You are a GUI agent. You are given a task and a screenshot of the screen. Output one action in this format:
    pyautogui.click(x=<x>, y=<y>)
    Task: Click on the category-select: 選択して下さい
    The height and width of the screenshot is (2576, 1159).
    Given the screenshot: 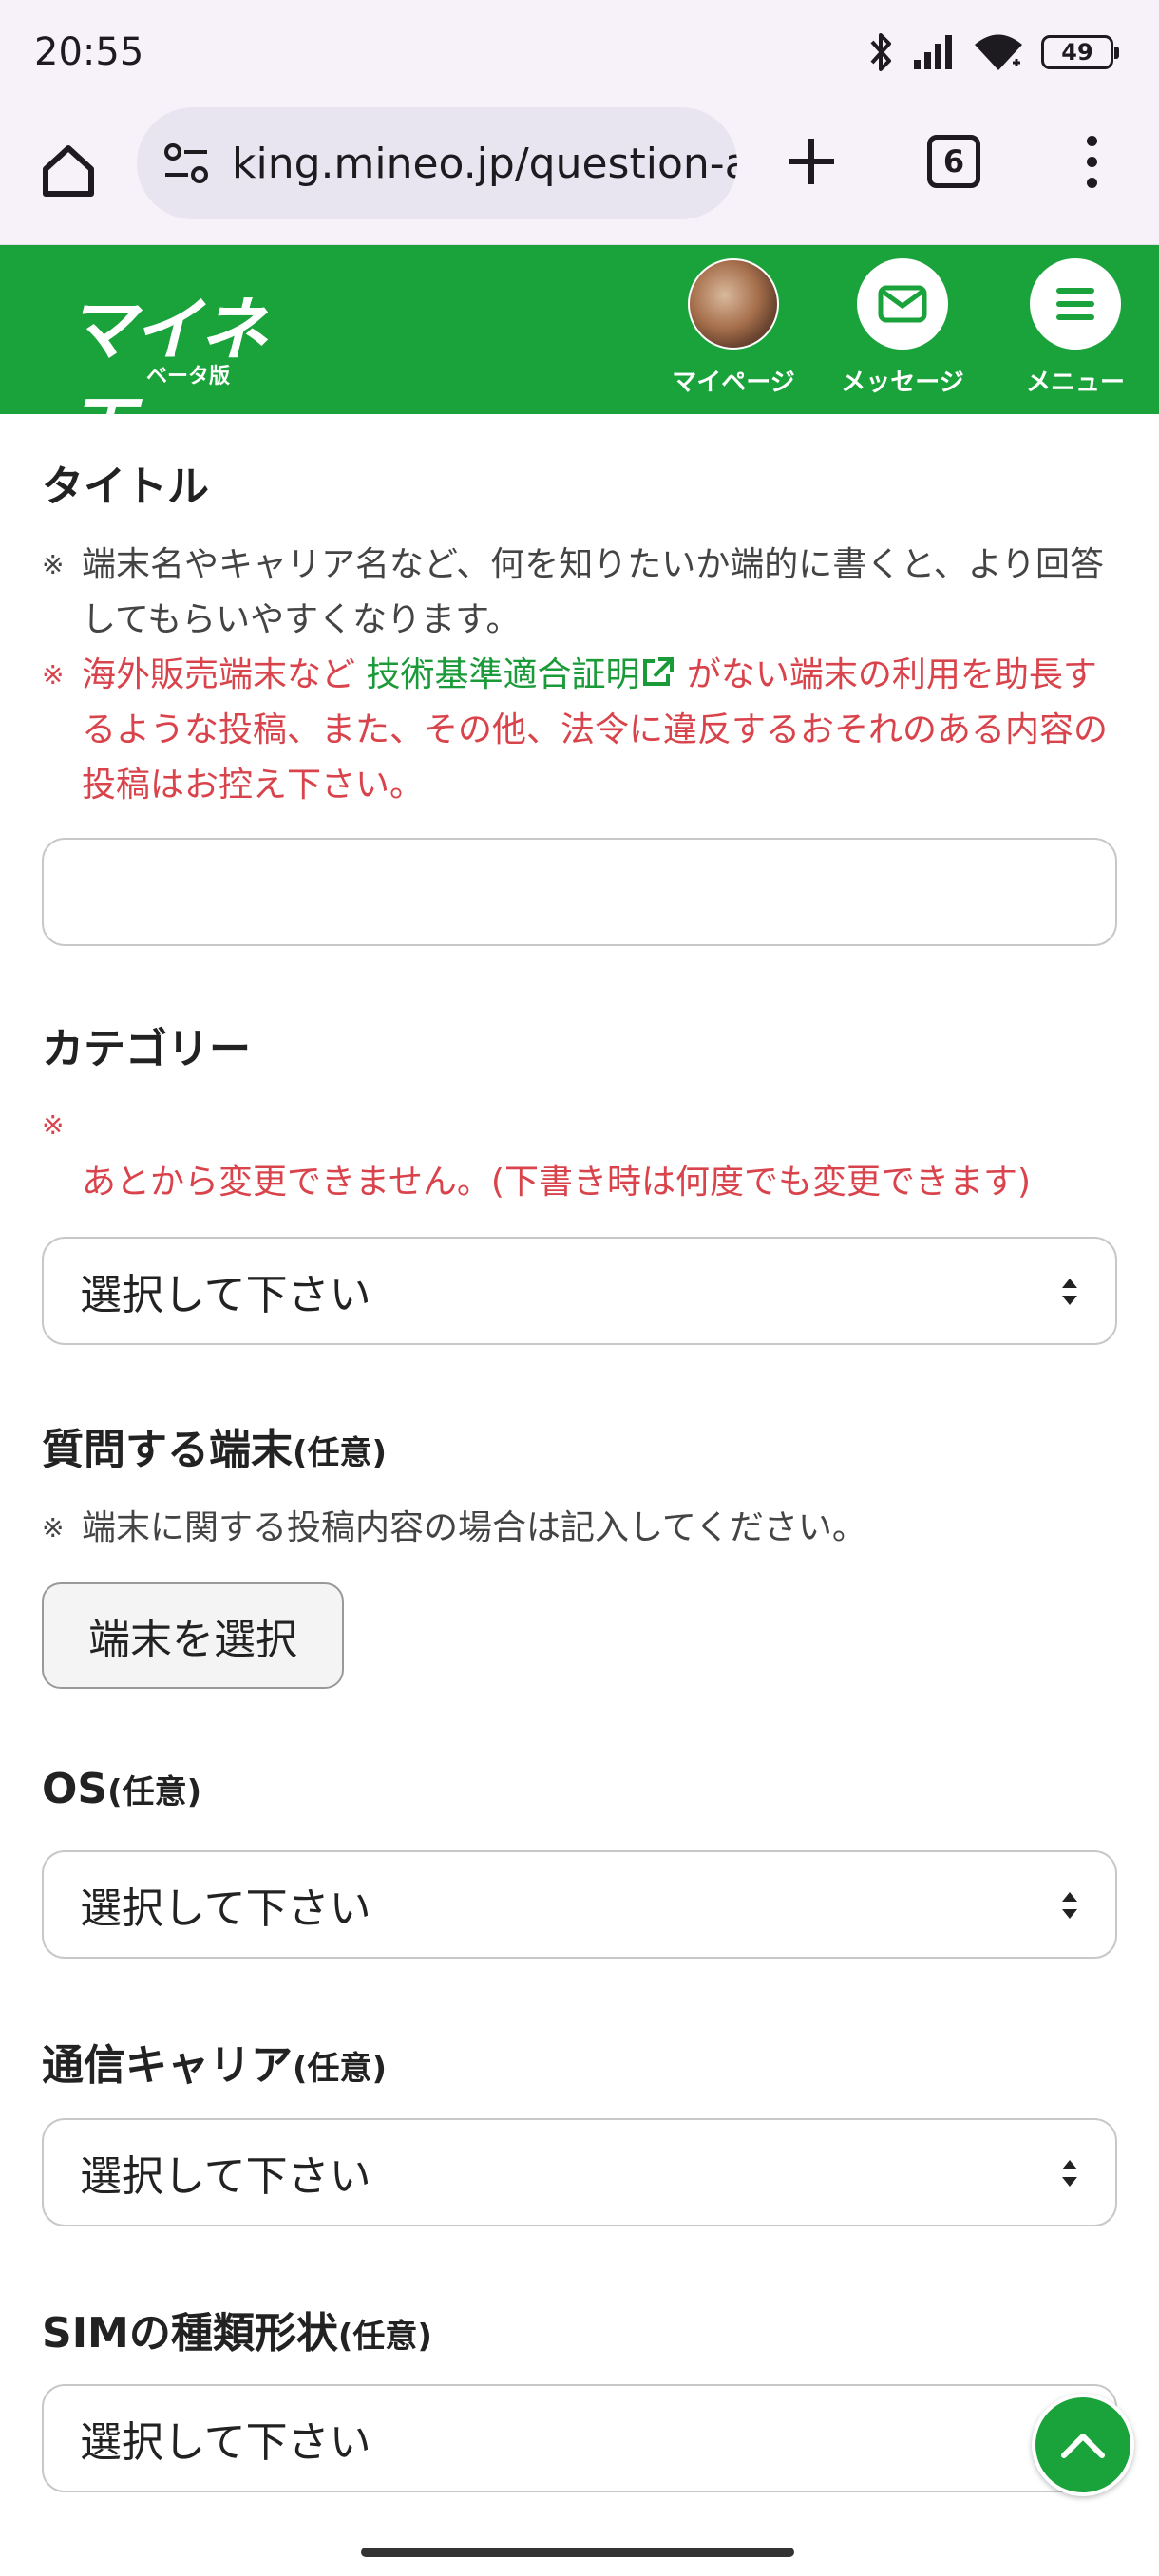 What is the action you would take?
    pyautogui.click(x=579, y=1291)
    